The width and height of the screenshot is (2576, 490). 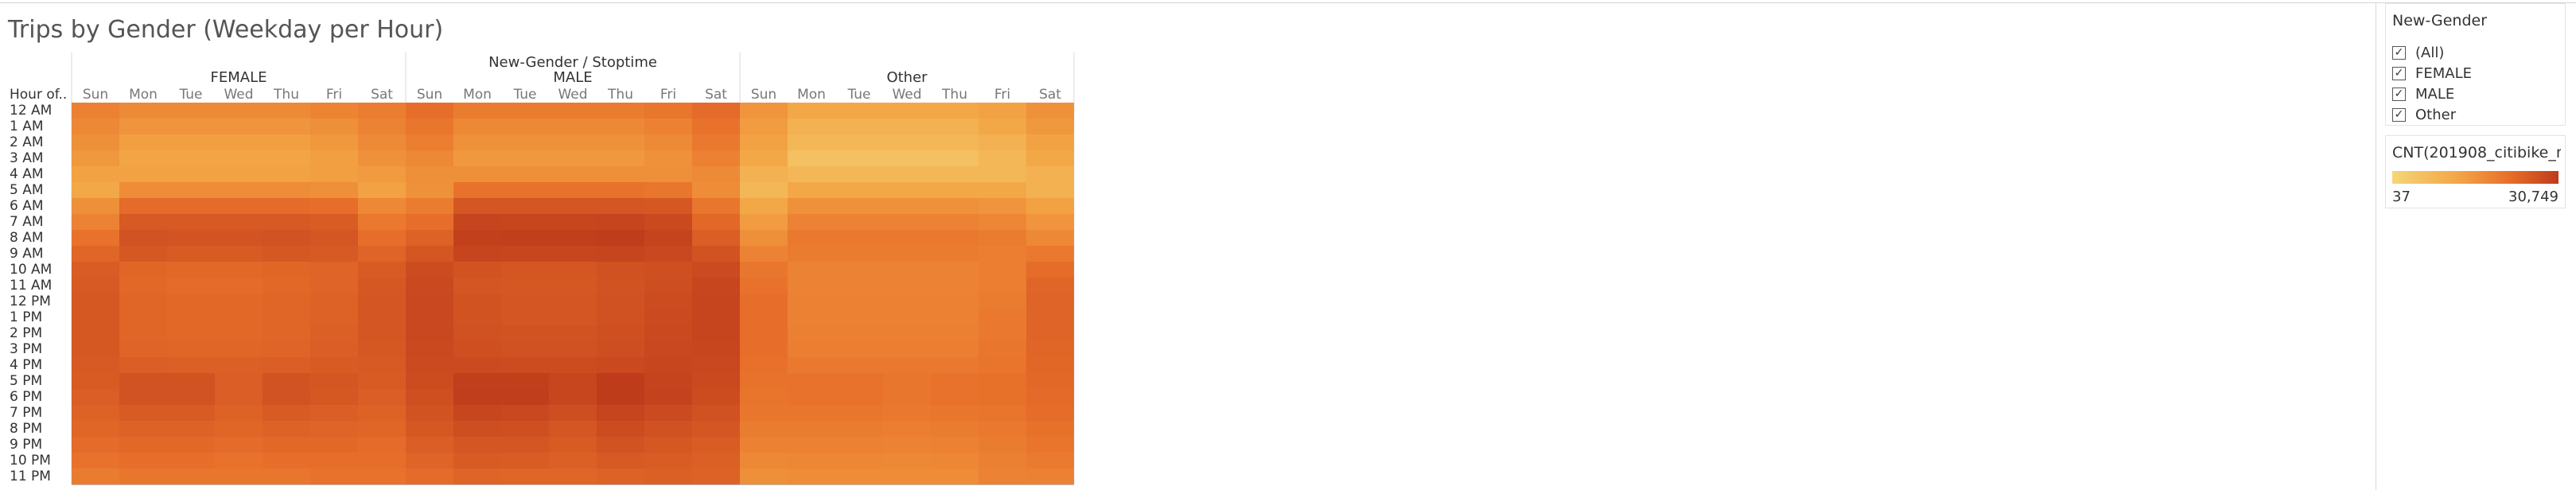 What do you see at coordinates (2432, 73) in the screenshot?
I see `filter-option-female: ✓ FEMALE` at bounding box center [2432, 73].